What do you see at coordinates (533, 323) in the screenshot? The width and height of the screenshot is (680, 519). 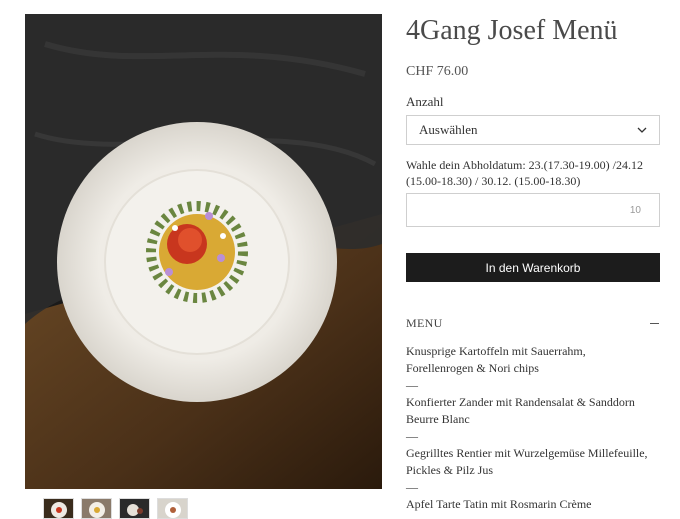 I see `menu-section-toggle: MENU` at bounding box center [533, 323].